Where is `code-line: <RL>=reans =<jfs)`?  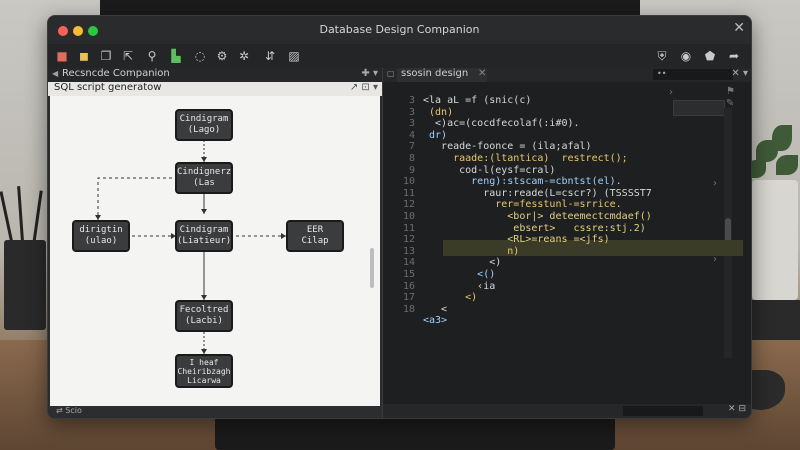 code-line: <RL>=reans =<jfs) is located at coordinates (516, 240).